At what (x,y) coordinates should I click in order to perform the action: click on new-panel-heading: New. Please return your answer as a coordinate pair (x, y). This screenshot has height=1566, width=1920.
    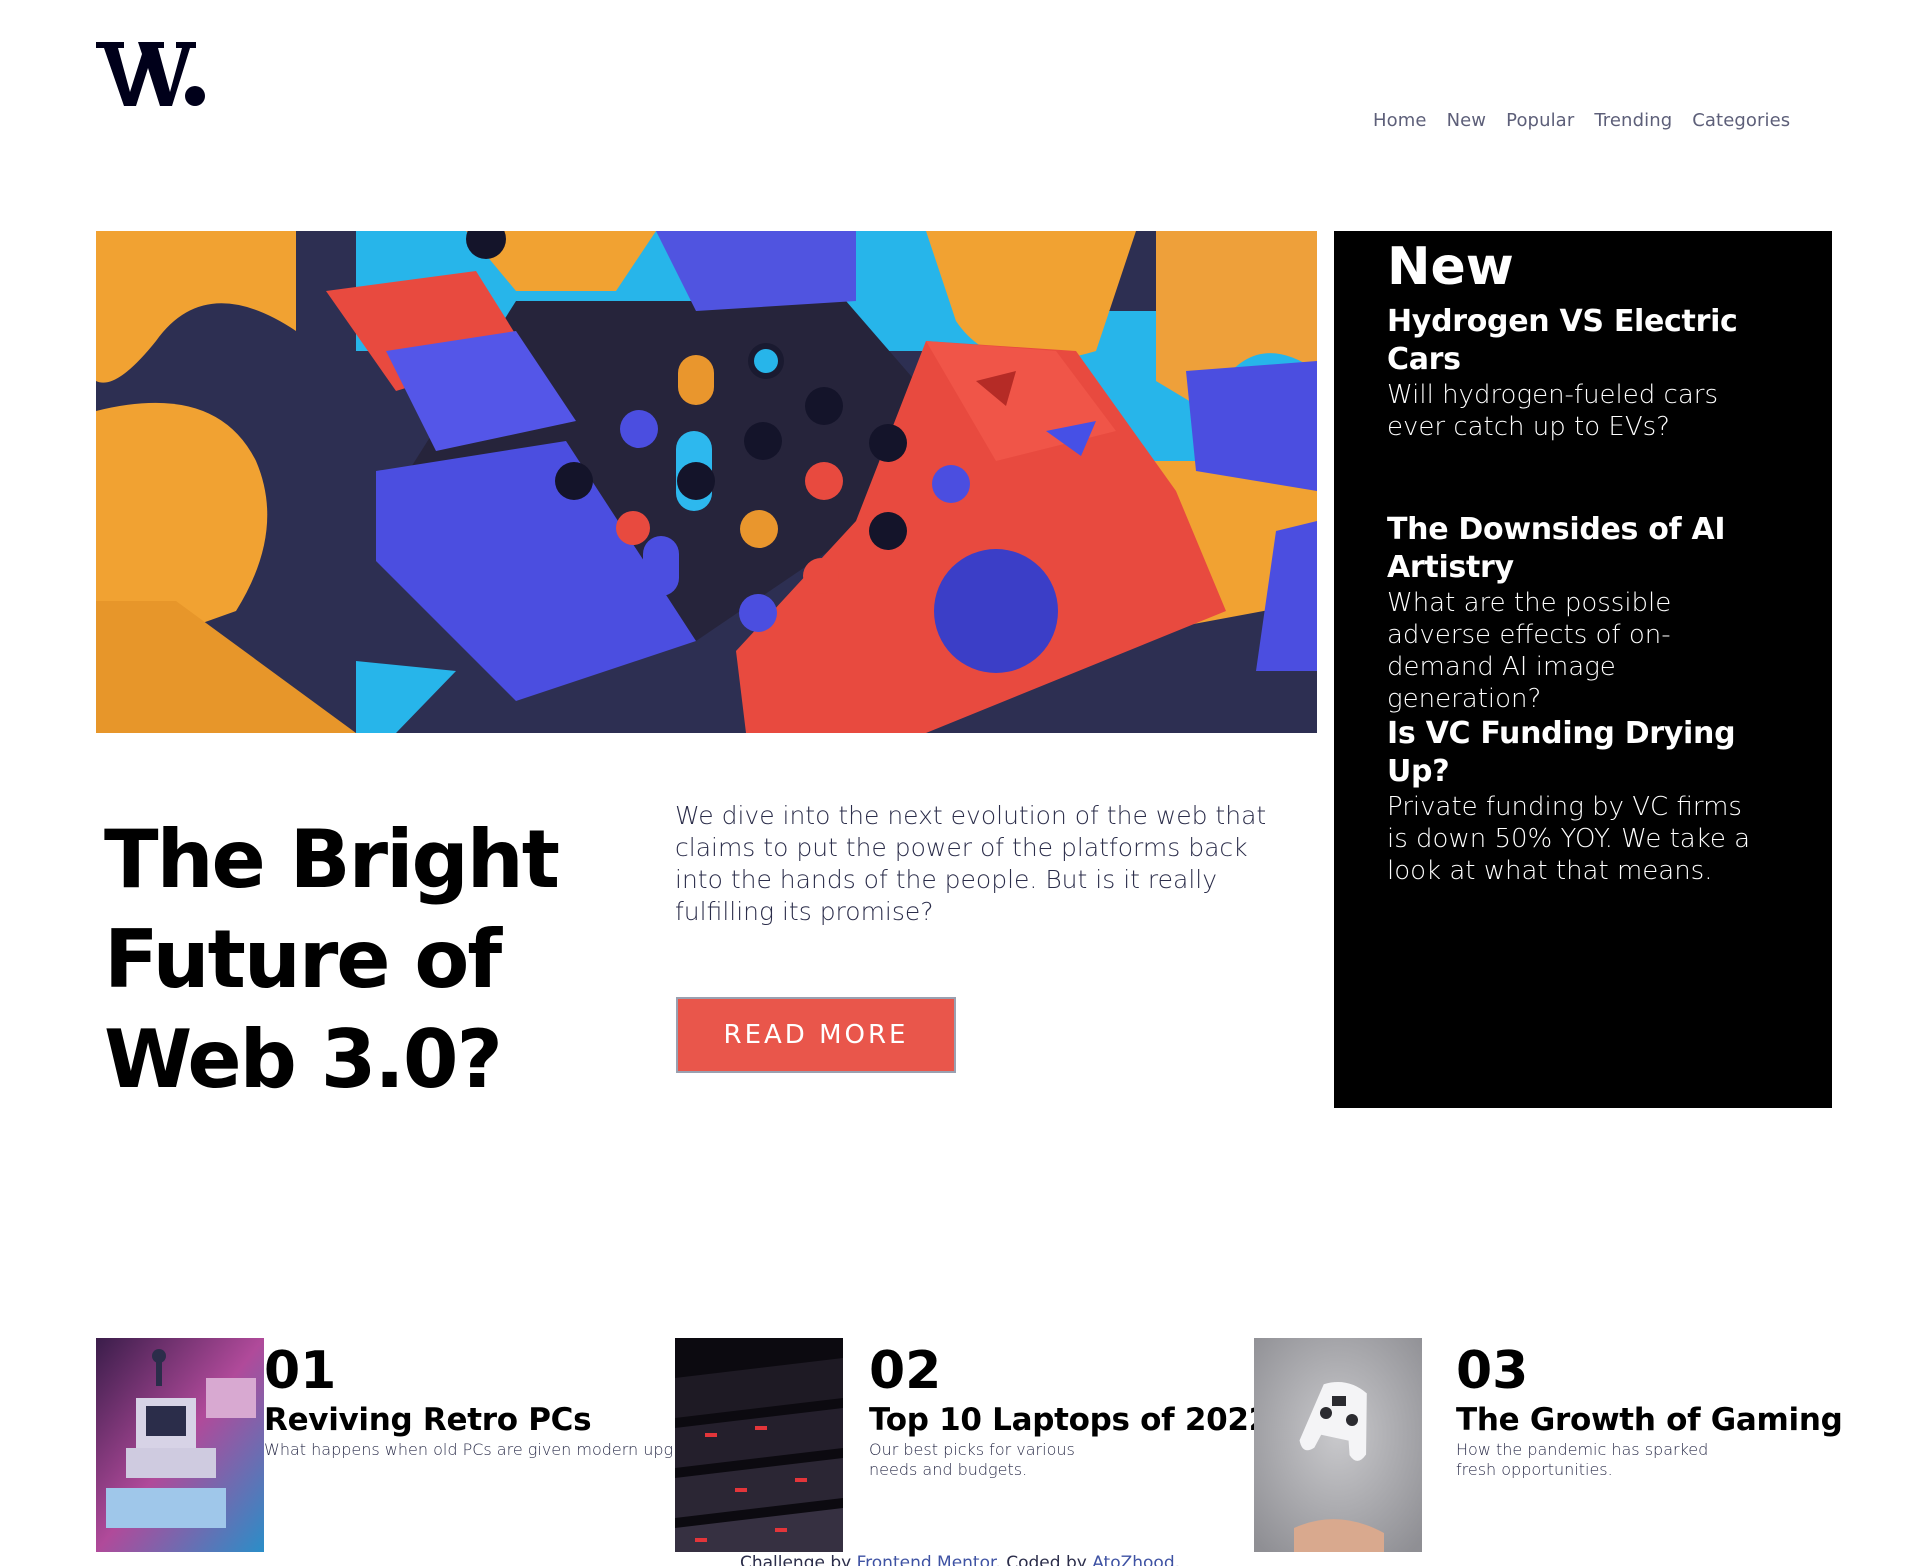
    Looking at the image, I should click on (1450, 267).